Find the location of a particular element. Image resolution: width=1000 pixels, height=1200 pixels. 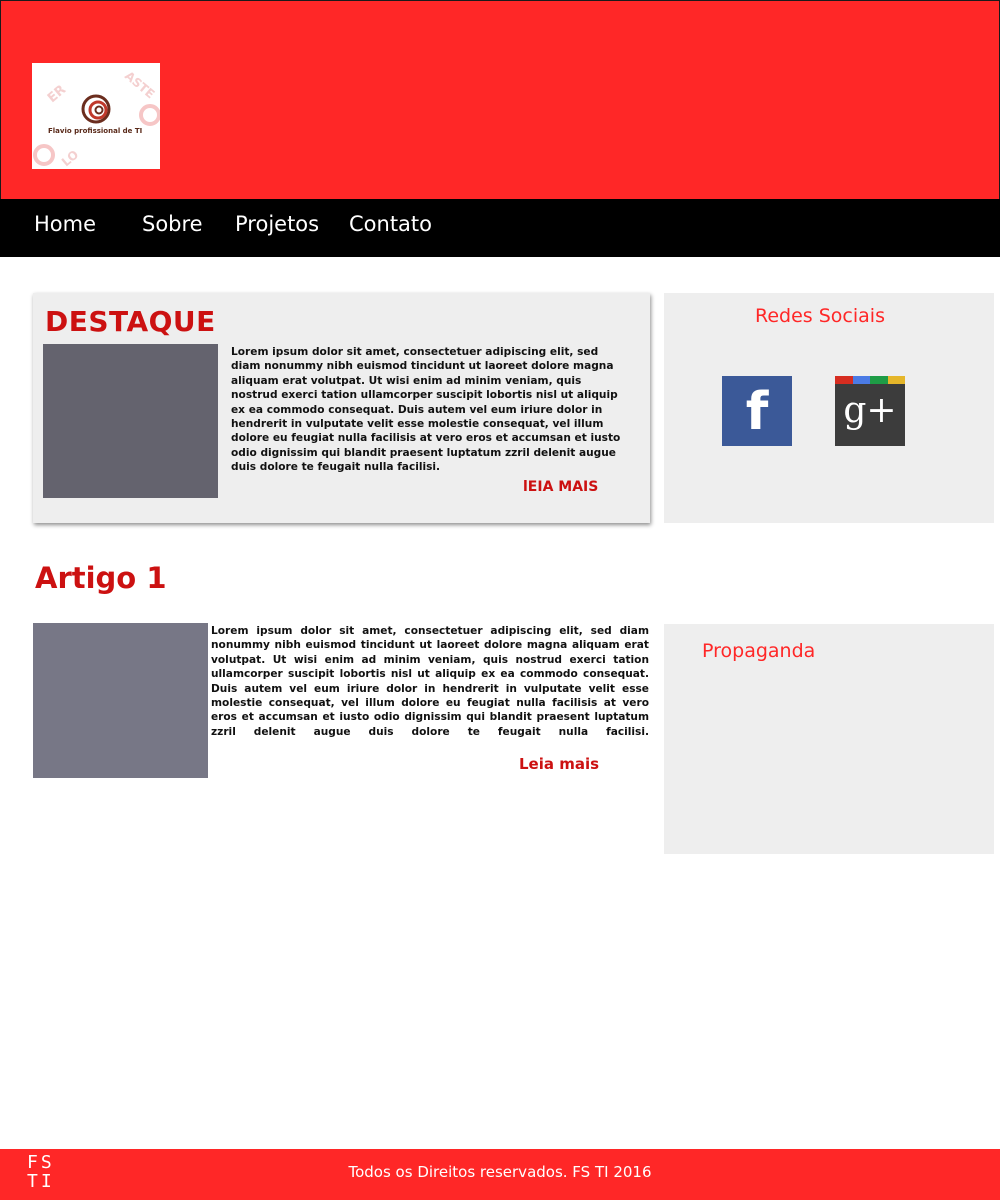

article-image-placeholder is located at coordinates (120, 700).